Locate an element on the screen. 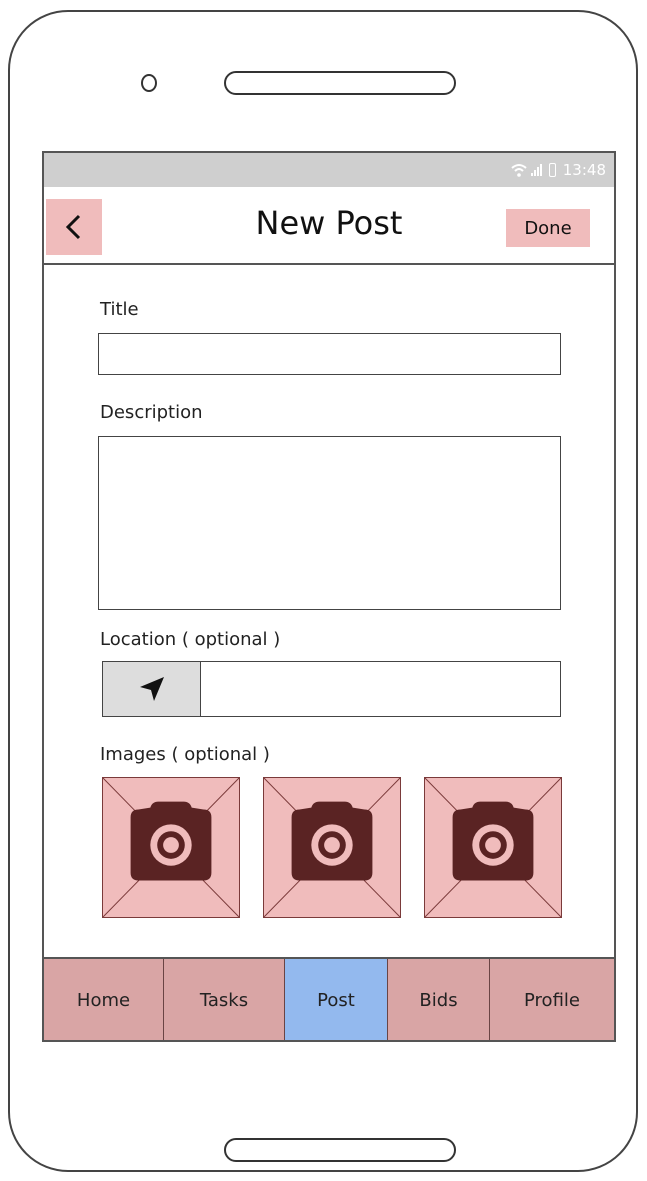 The height and width of the screenshot is (1181, 647). navigation-arrow-icon is located at coordinates (151, 689).